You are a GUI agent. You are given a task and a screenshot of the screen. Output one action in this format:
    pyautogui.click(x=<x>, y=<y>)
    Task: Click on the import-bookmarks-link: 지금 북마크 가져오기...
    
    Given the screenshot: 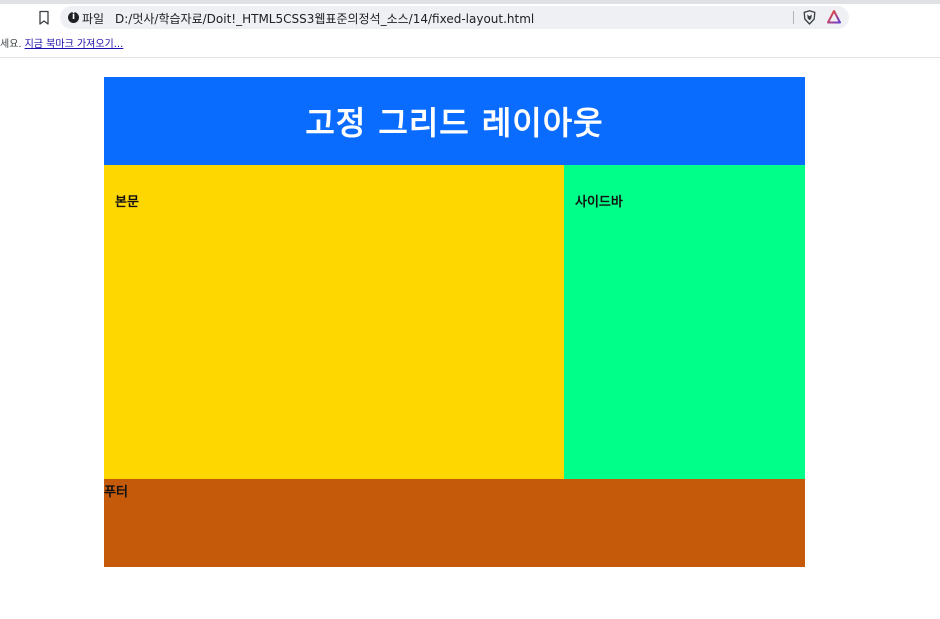 What is the action you would take?
    pyautogui.click(x=74, y=44)
    